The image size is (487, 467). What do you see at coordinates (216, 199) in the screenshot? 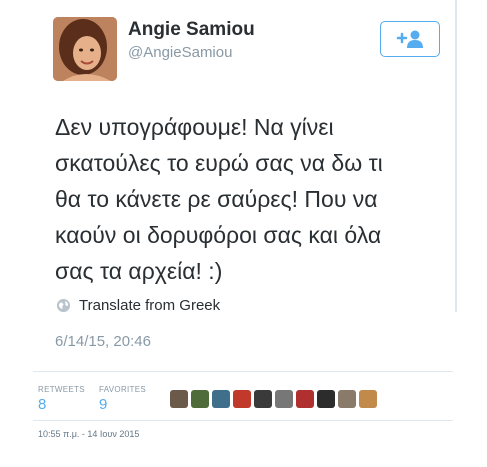
I see `tweet-line: θα το κάνετε ρε σαύρες! Που να` at bounding box center [216, 199].